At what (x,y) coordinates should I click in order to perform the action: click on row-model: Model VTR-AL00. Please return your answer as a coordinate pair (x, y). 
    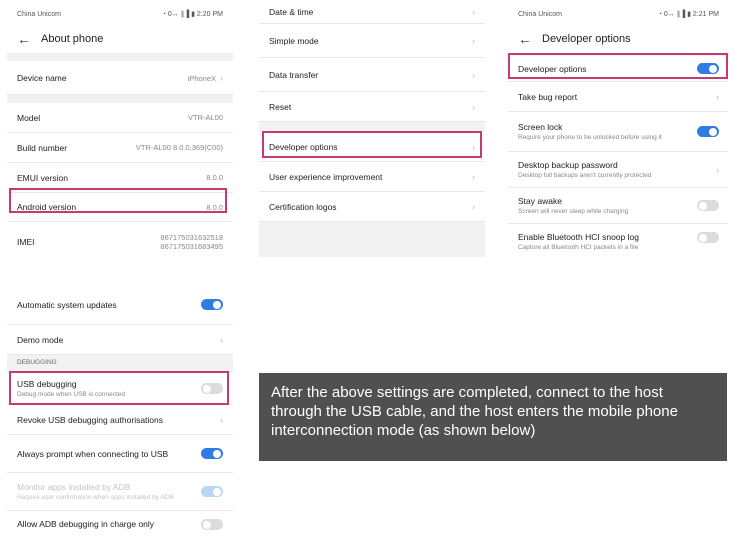
    Looking at the image, I should click on (120, 118).